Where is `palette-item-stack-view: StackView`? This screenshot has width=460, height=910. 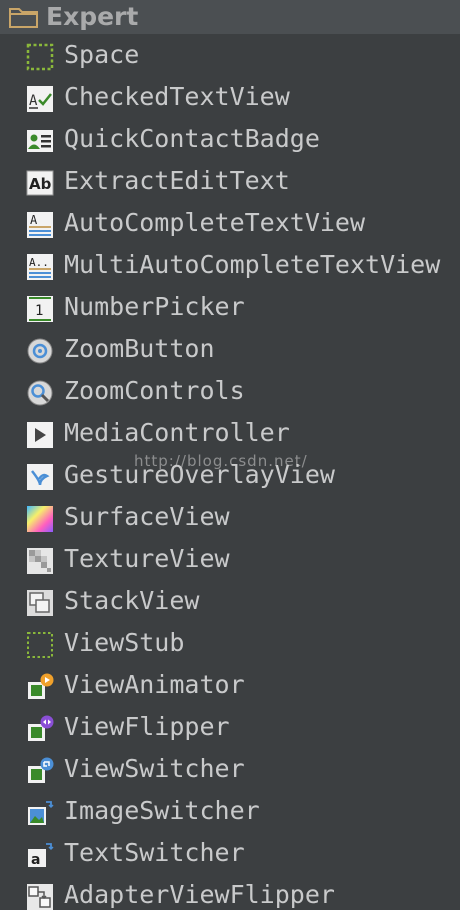 palette-item-stack-view: StackView is located at coordinates (230, 601).